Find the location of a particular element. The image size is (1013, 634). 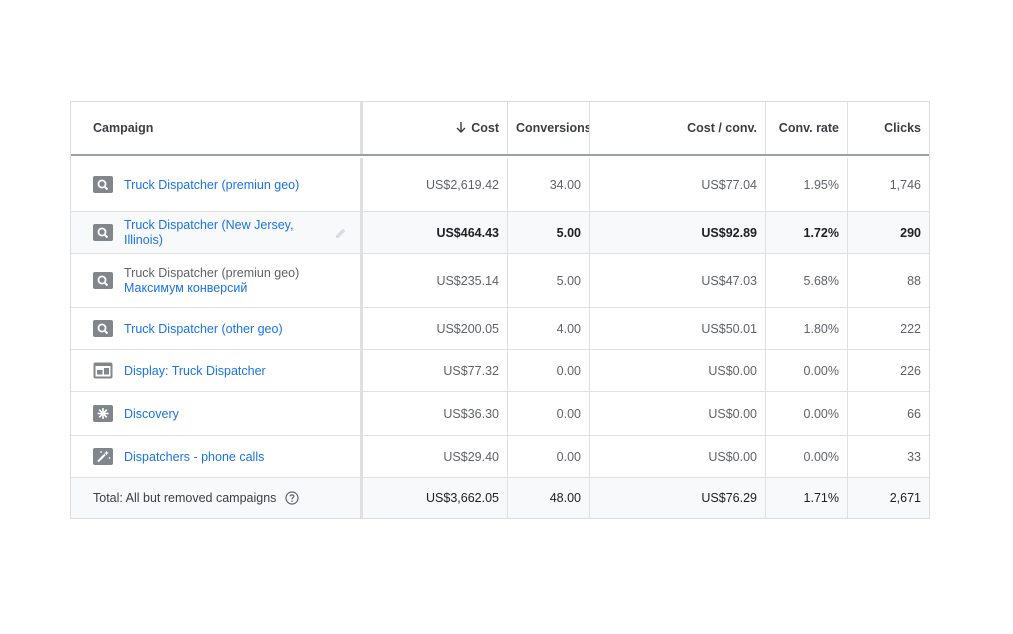

conversions-cell: 4.00 is located at coordinates (549, 328).